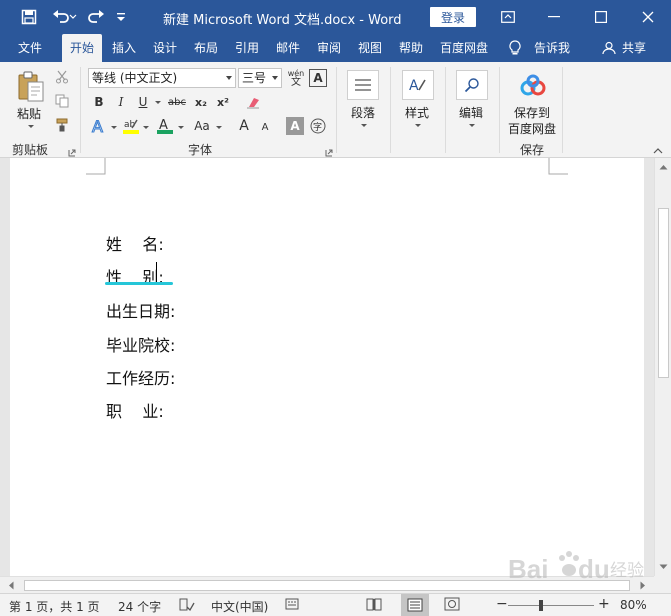  I want to click on minimize-icon, so click(554, 17).